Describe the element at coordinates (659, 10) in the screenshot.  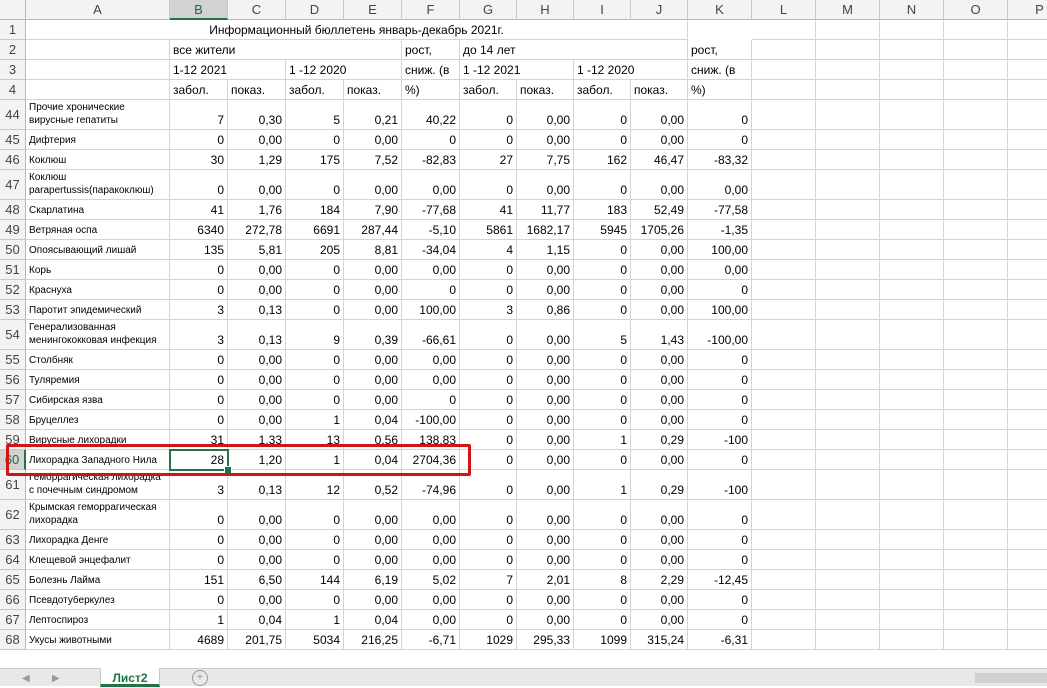
I see `column-header-j: J` at that location.